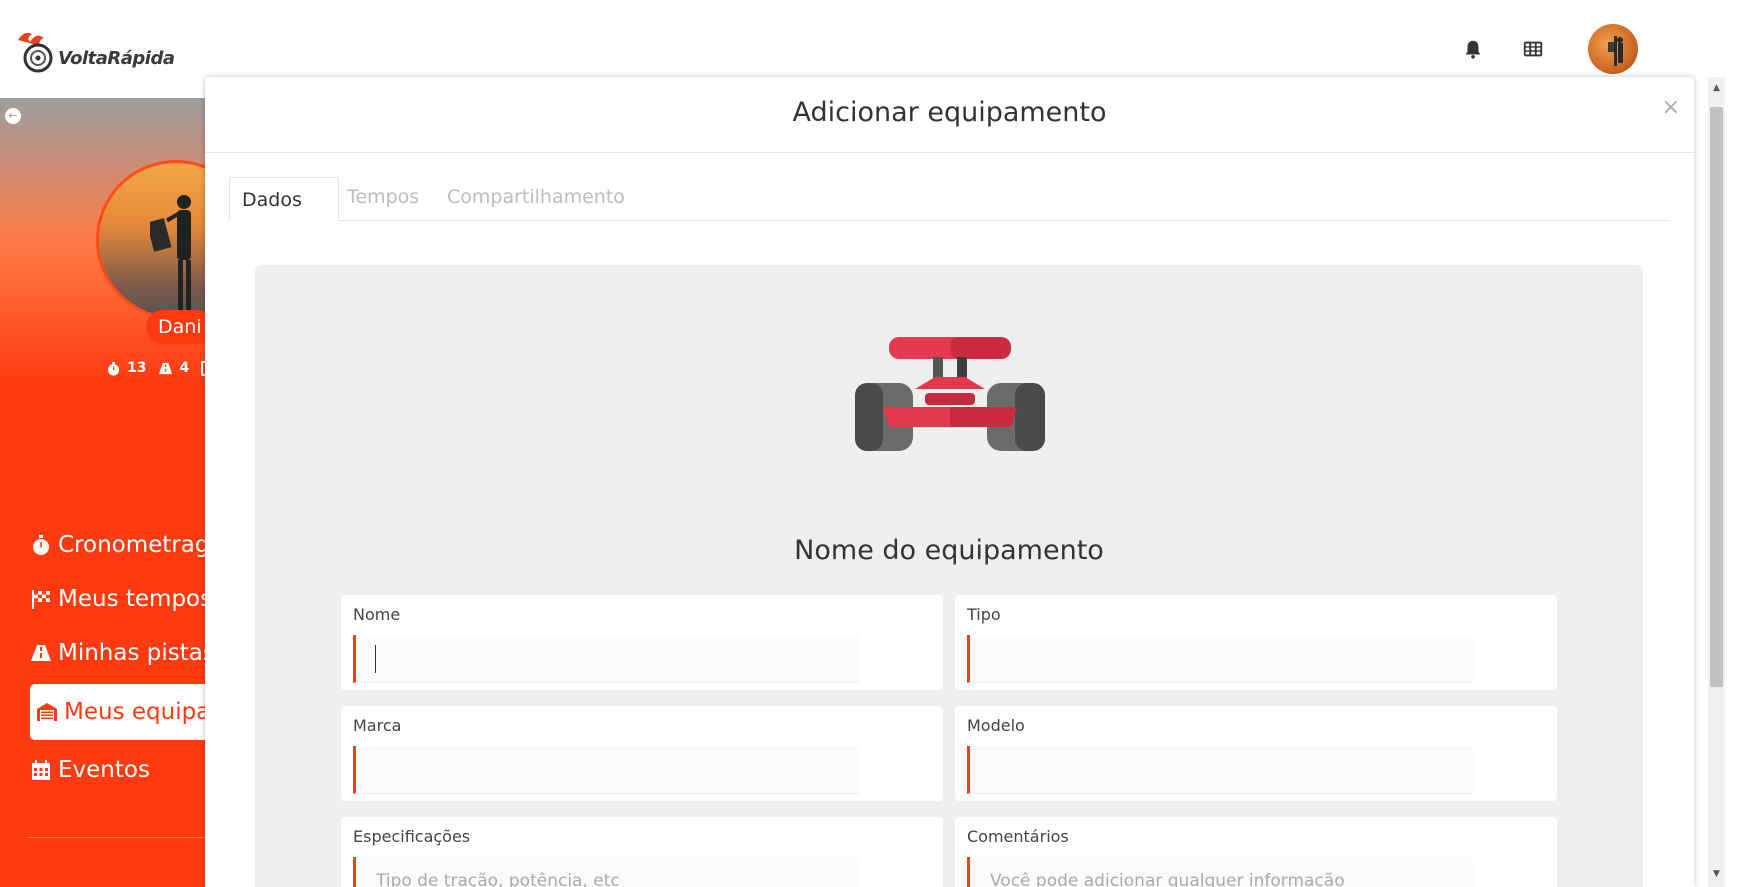 The image size is (1741, 887). What do you see at coordinates (1256, 852) in the screenshot?
I see `comentarios-field: Comentários` at bounding box center [1256, 852].